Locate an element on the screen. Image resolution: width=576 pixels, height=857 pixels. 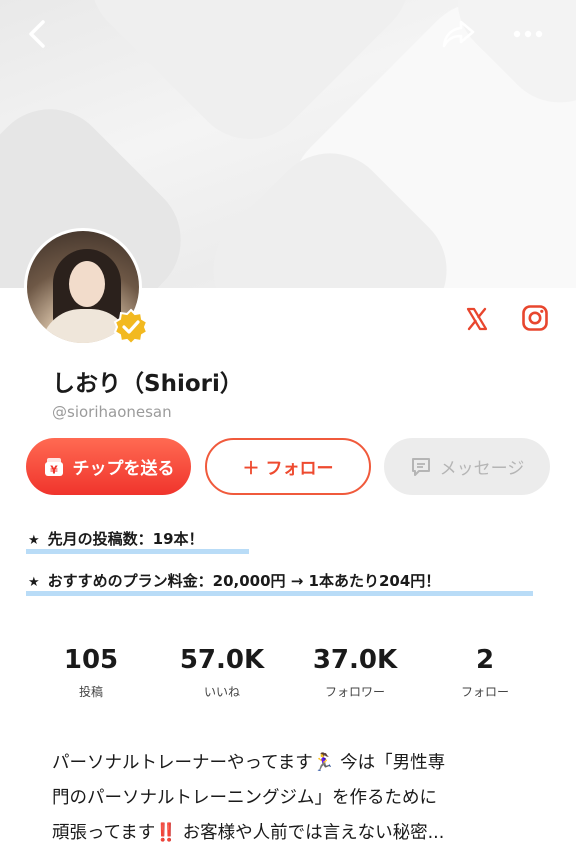
note-text: おすすめのプラン料金：20,000円 → 1本あたり204円！ is located at coordinates (244, 581).